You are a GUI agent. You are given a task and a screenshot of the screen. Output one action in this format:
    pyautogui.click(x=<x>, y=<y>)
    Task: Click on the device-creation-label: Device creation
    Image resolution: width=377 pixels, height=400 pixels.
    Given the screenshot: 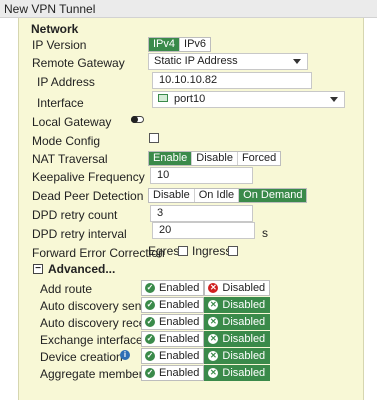 What is the action you would take?
    pyautogui.click(x=81, y=357)
    